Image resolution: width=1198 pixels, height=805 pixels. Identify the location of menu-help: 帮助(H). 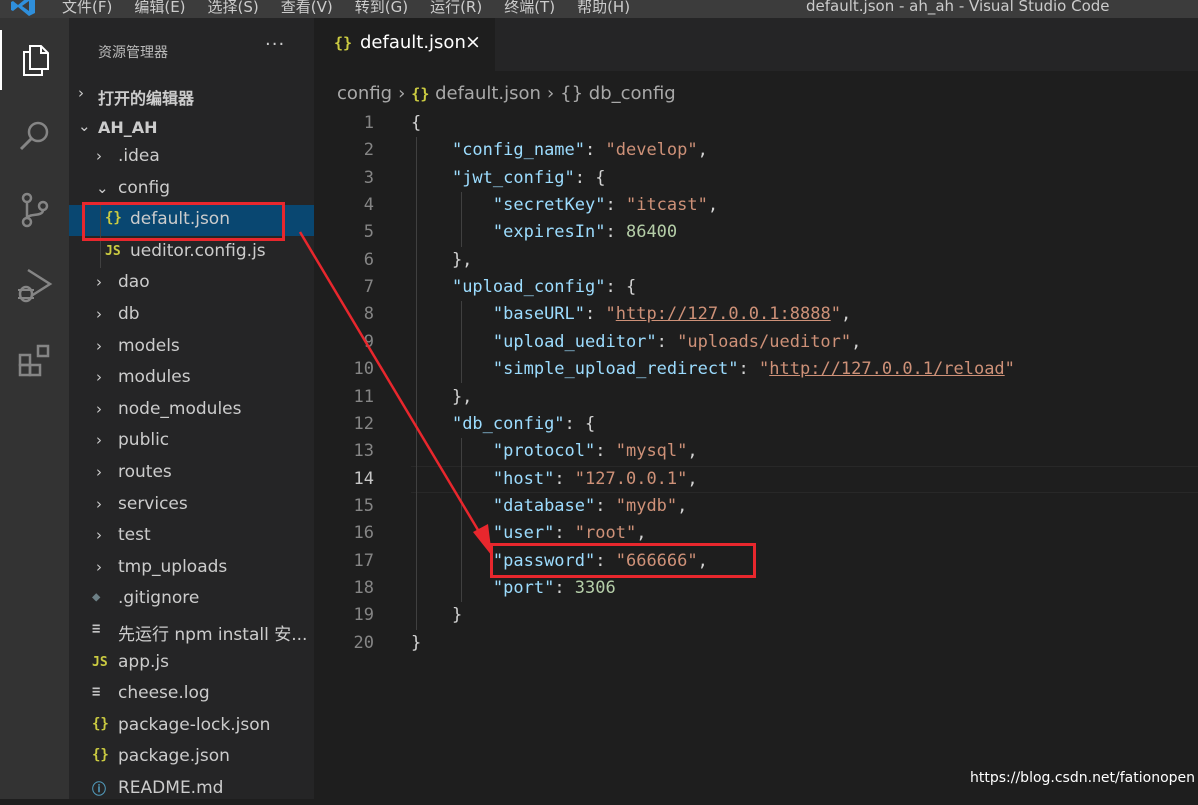
(603, 8).